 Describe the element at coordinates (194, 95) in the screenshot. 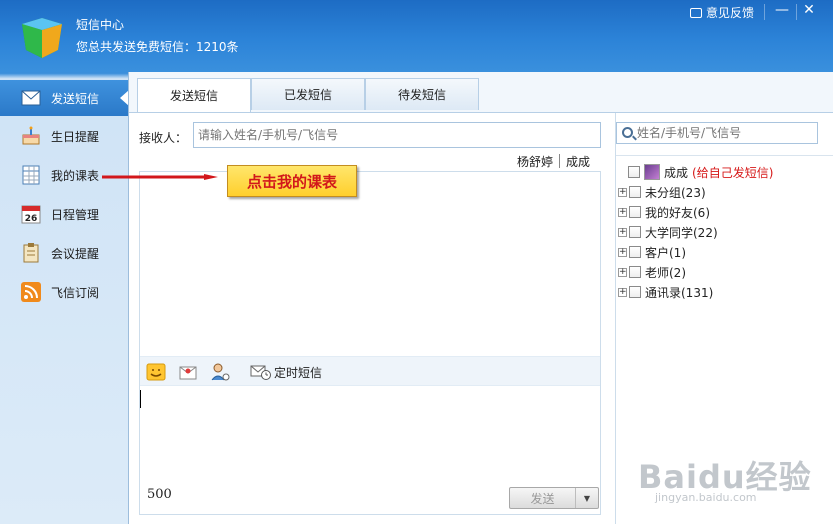

I see `tab-send-sms: 发送短信` at that location.